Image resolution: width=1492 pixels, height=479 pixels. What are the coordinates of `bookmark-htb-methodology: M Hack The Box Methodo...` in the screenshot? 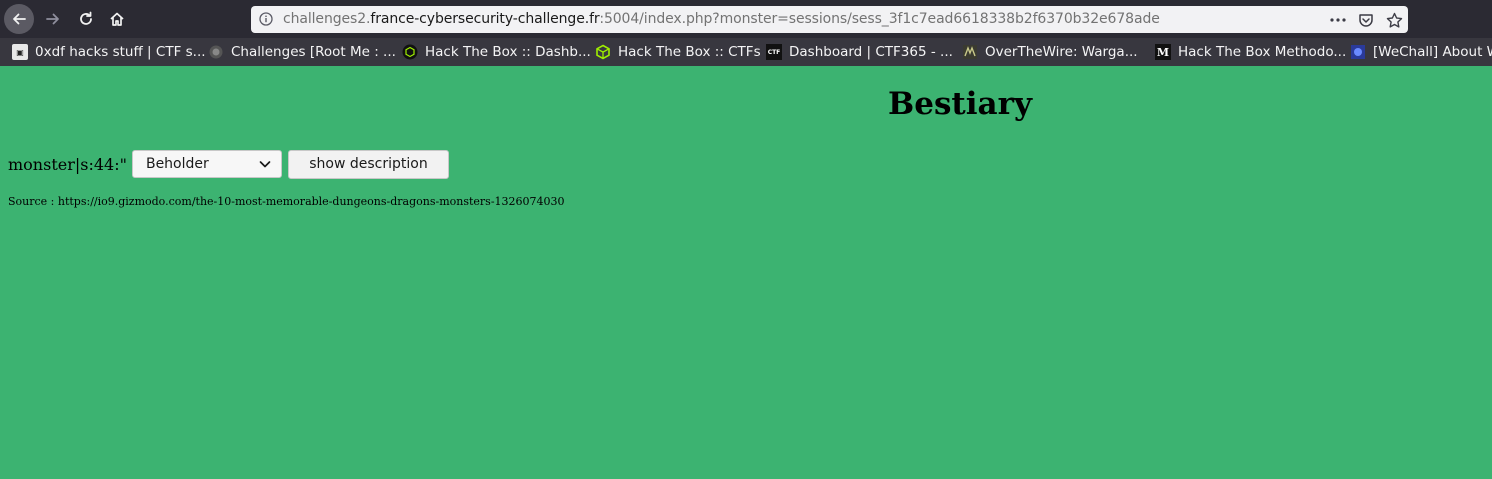 It's located at (1250, 52).